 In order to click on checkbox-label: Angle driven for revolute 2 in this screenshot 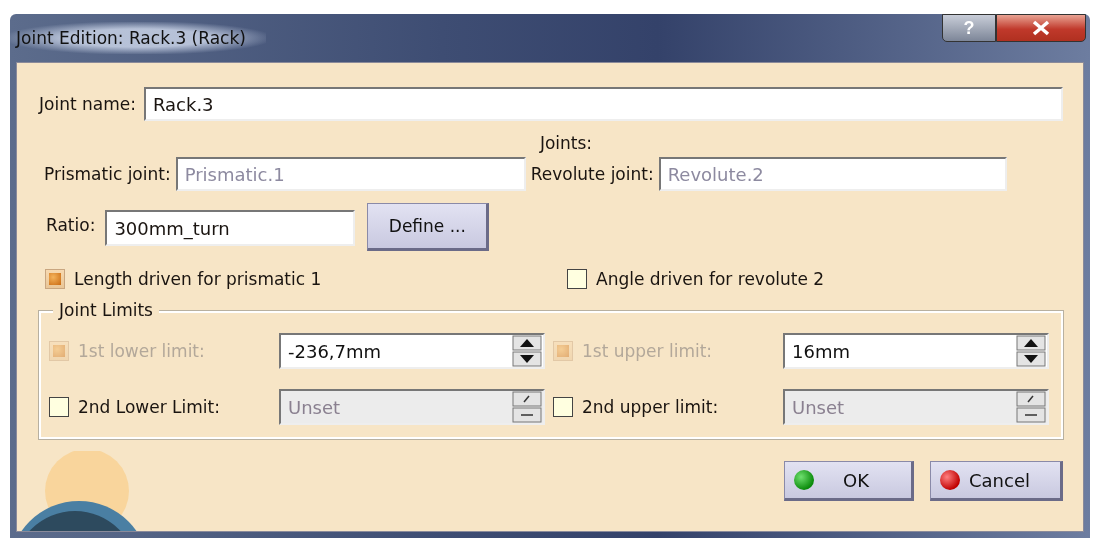, I will do `click(710, 279)`.